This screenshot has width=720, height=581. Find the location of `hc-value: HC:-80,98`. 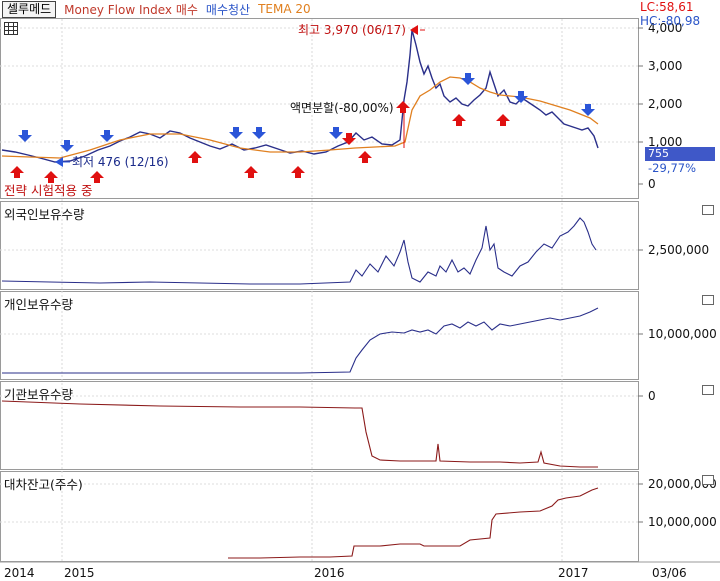

hc-value: HC:-80,98 is located at coordinates (670, 21).